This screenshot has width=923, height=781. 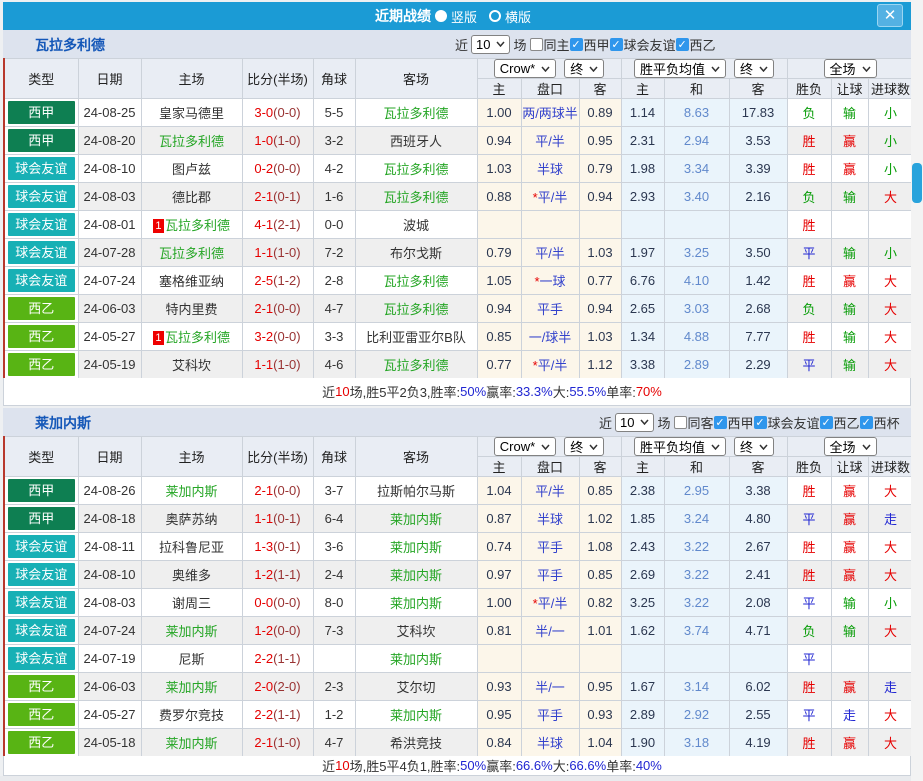 What do you see at coordinates (41, 686) in the screenshot?
I see `type-cell: 西乙` at bounding box center [41, 686].